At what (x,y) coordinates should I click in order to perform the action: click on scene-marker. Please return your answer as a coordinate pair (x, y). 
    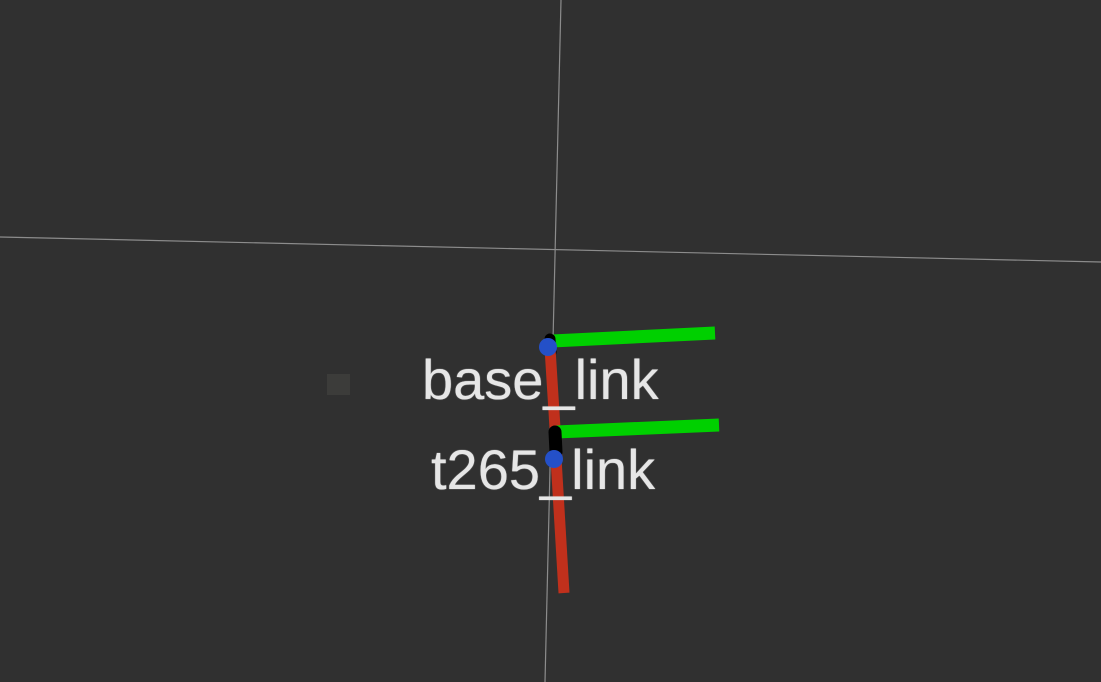
    Looking at the image, I should click on (338, 384).